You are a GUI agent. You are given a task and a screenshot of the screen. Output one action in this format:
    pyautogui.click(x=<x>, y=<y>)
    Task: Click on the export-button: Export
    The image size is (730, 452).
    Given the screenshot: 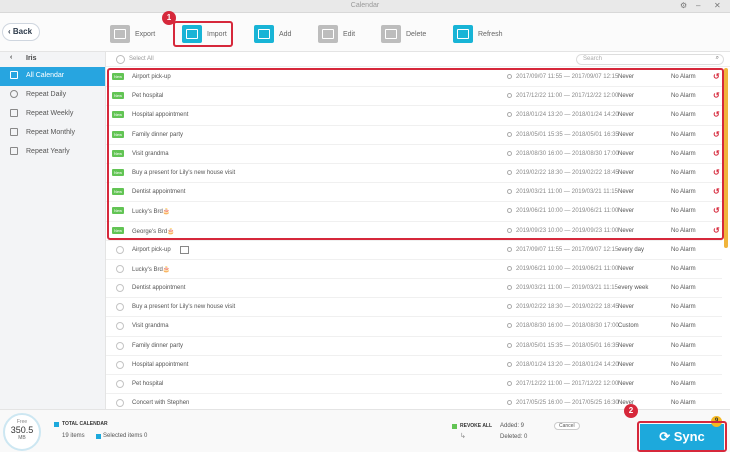 What is the action you would take?
    pyautogui.click(x=132, y=34)
    